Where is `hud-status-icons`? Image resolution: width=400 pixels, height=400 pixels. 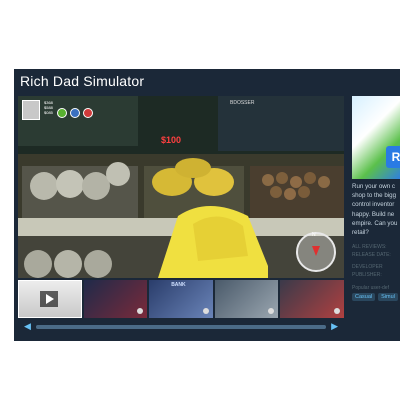 hud-status-icons is located at coordinates (74, 113).